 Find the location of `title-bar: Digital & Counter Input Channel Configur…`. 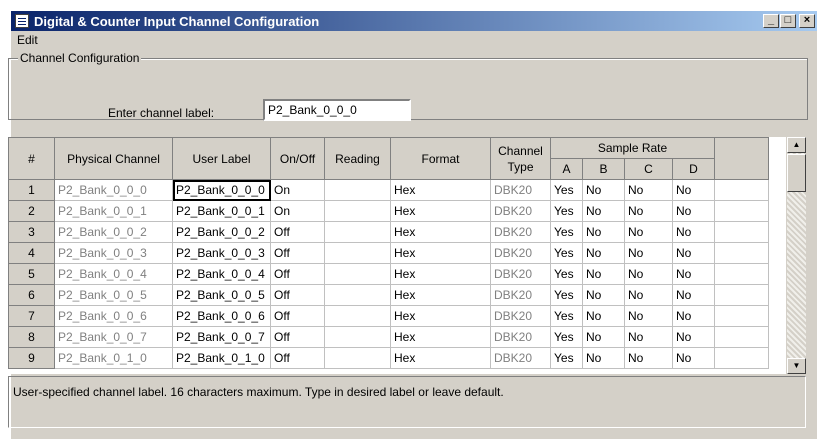

title-bar: Digital & Counter Input Channel Configur… is located at coordinates (414, 21).